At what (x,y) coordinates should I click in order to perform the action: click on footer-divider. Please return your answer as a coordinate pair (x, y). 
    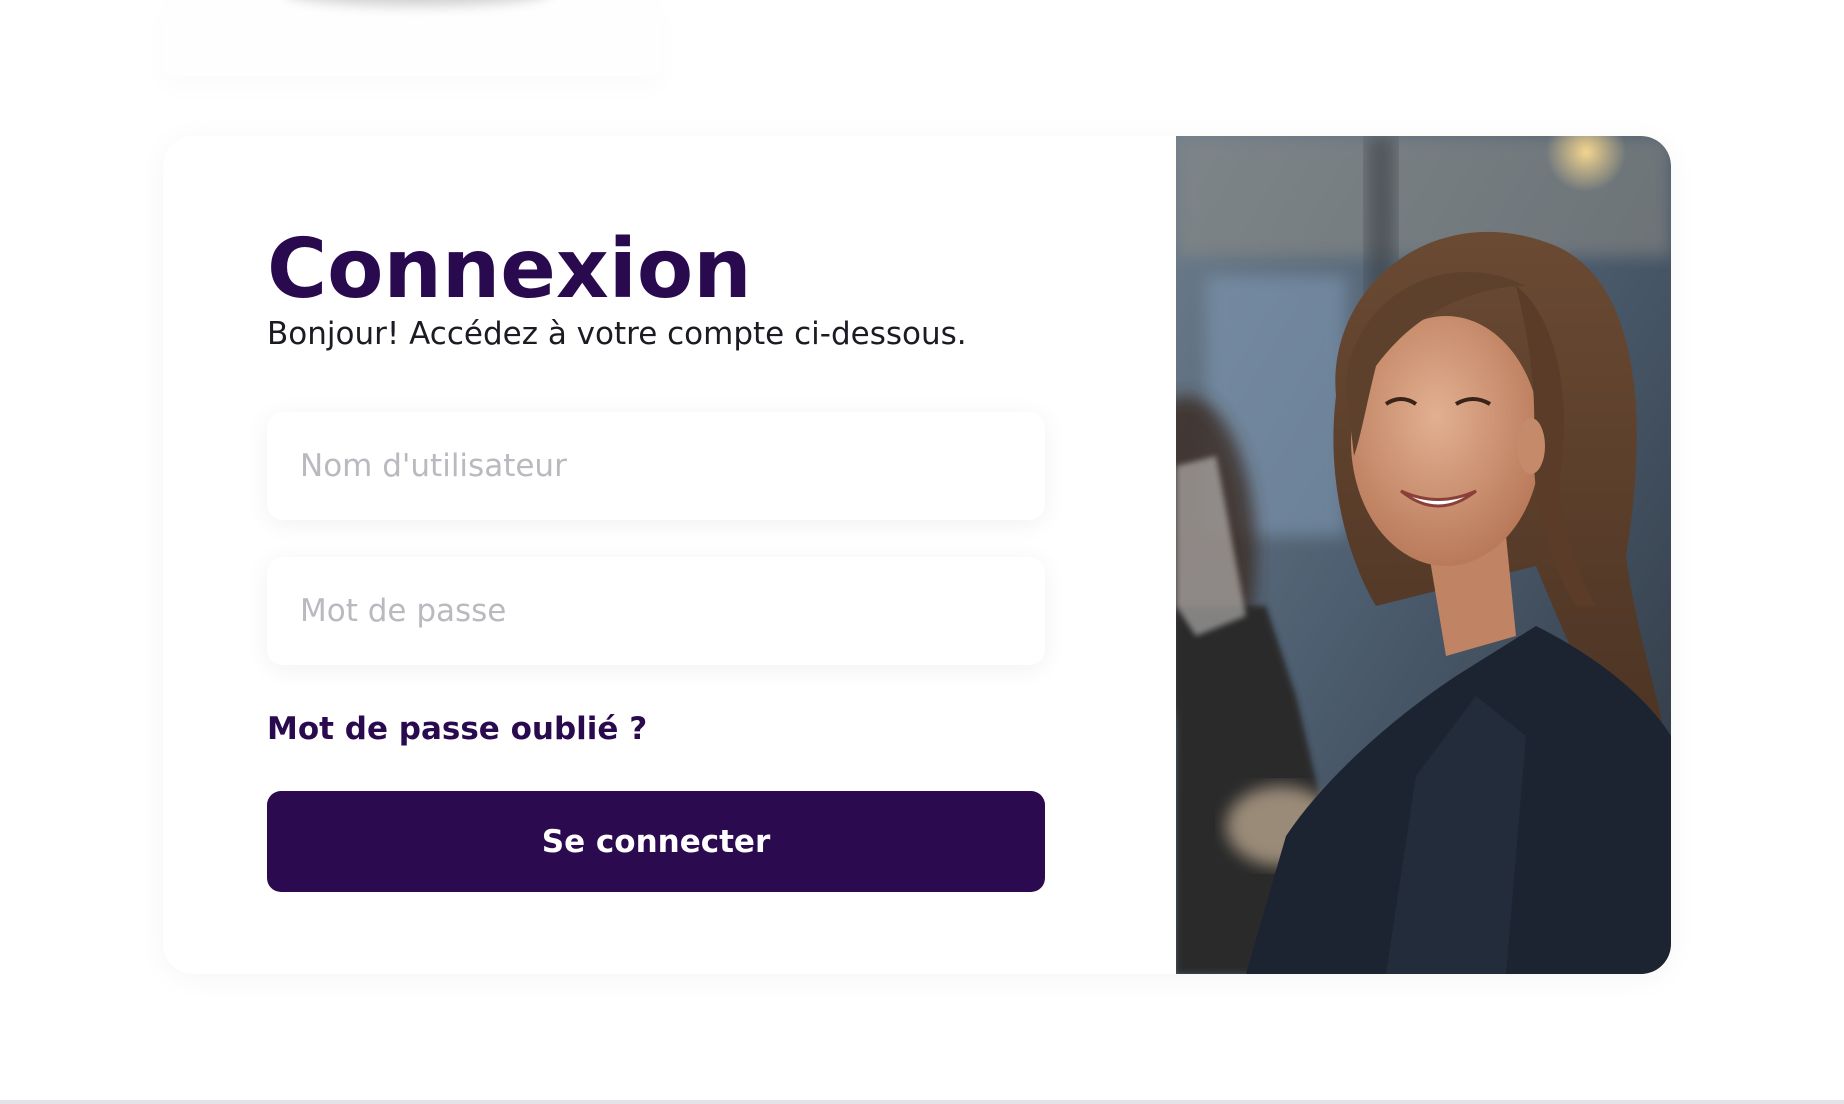
    Looking at the image, I should click on (922, 1102).